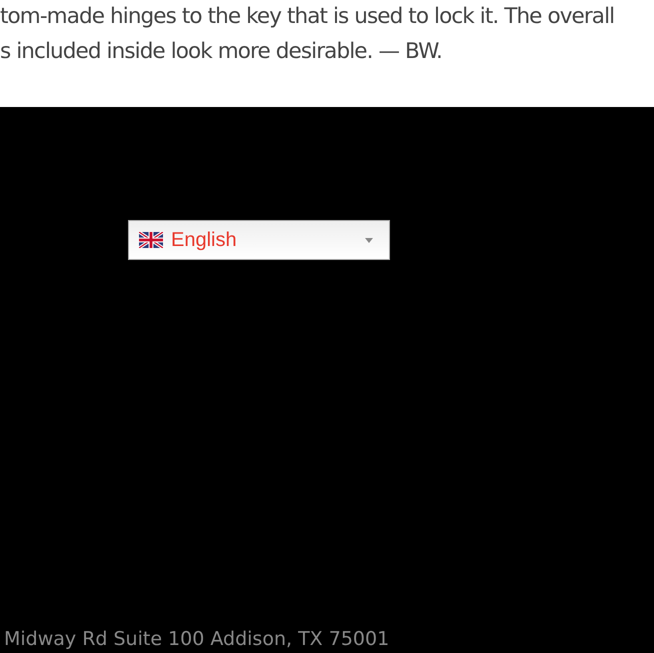 This screenshot has width=654, height=653. I want to click on article-text: tom-made hinges to the key that is used to lock it. The overall, so click(307, 17).